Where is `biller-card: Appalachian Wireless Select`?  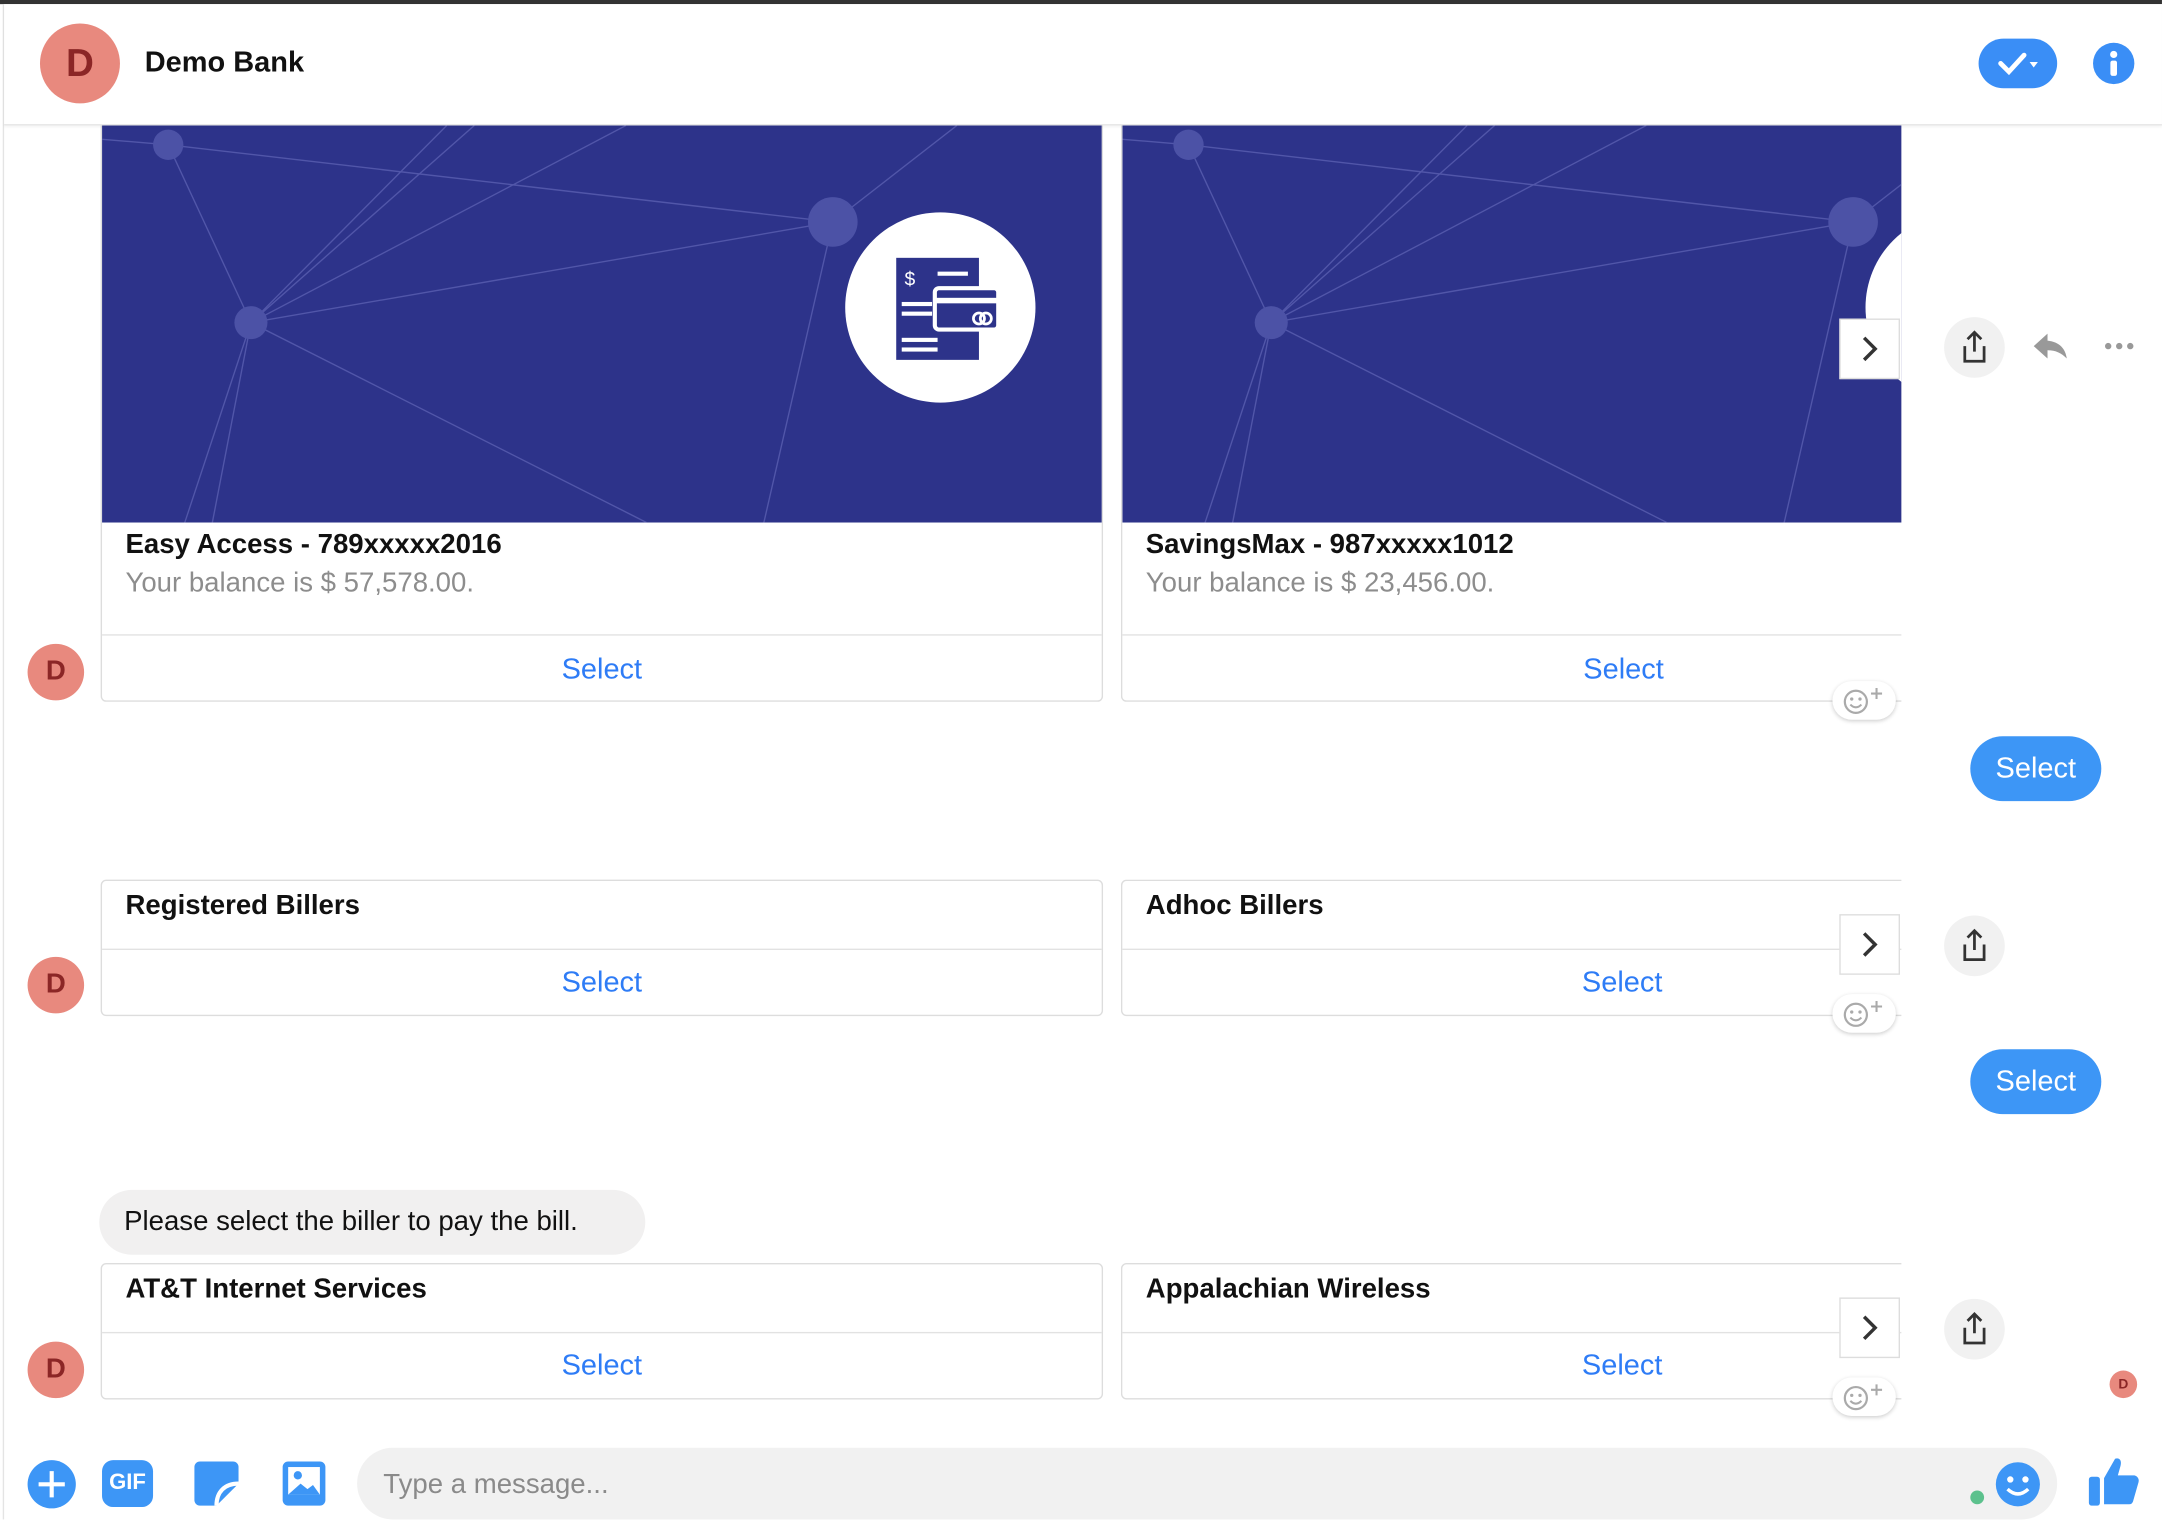 biller-card: Appalachian Wireless Select is located at coordinates (1511, 1331).